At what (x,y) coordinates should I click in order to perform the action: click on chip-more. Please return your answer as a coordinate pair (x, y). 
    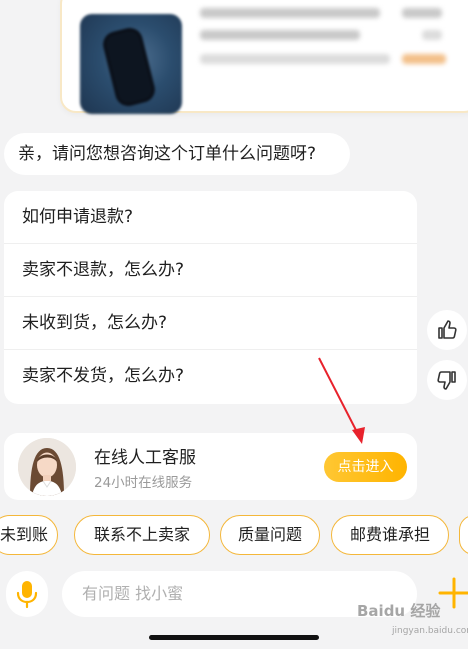
    Looking at the image, I should click on (463, 535).